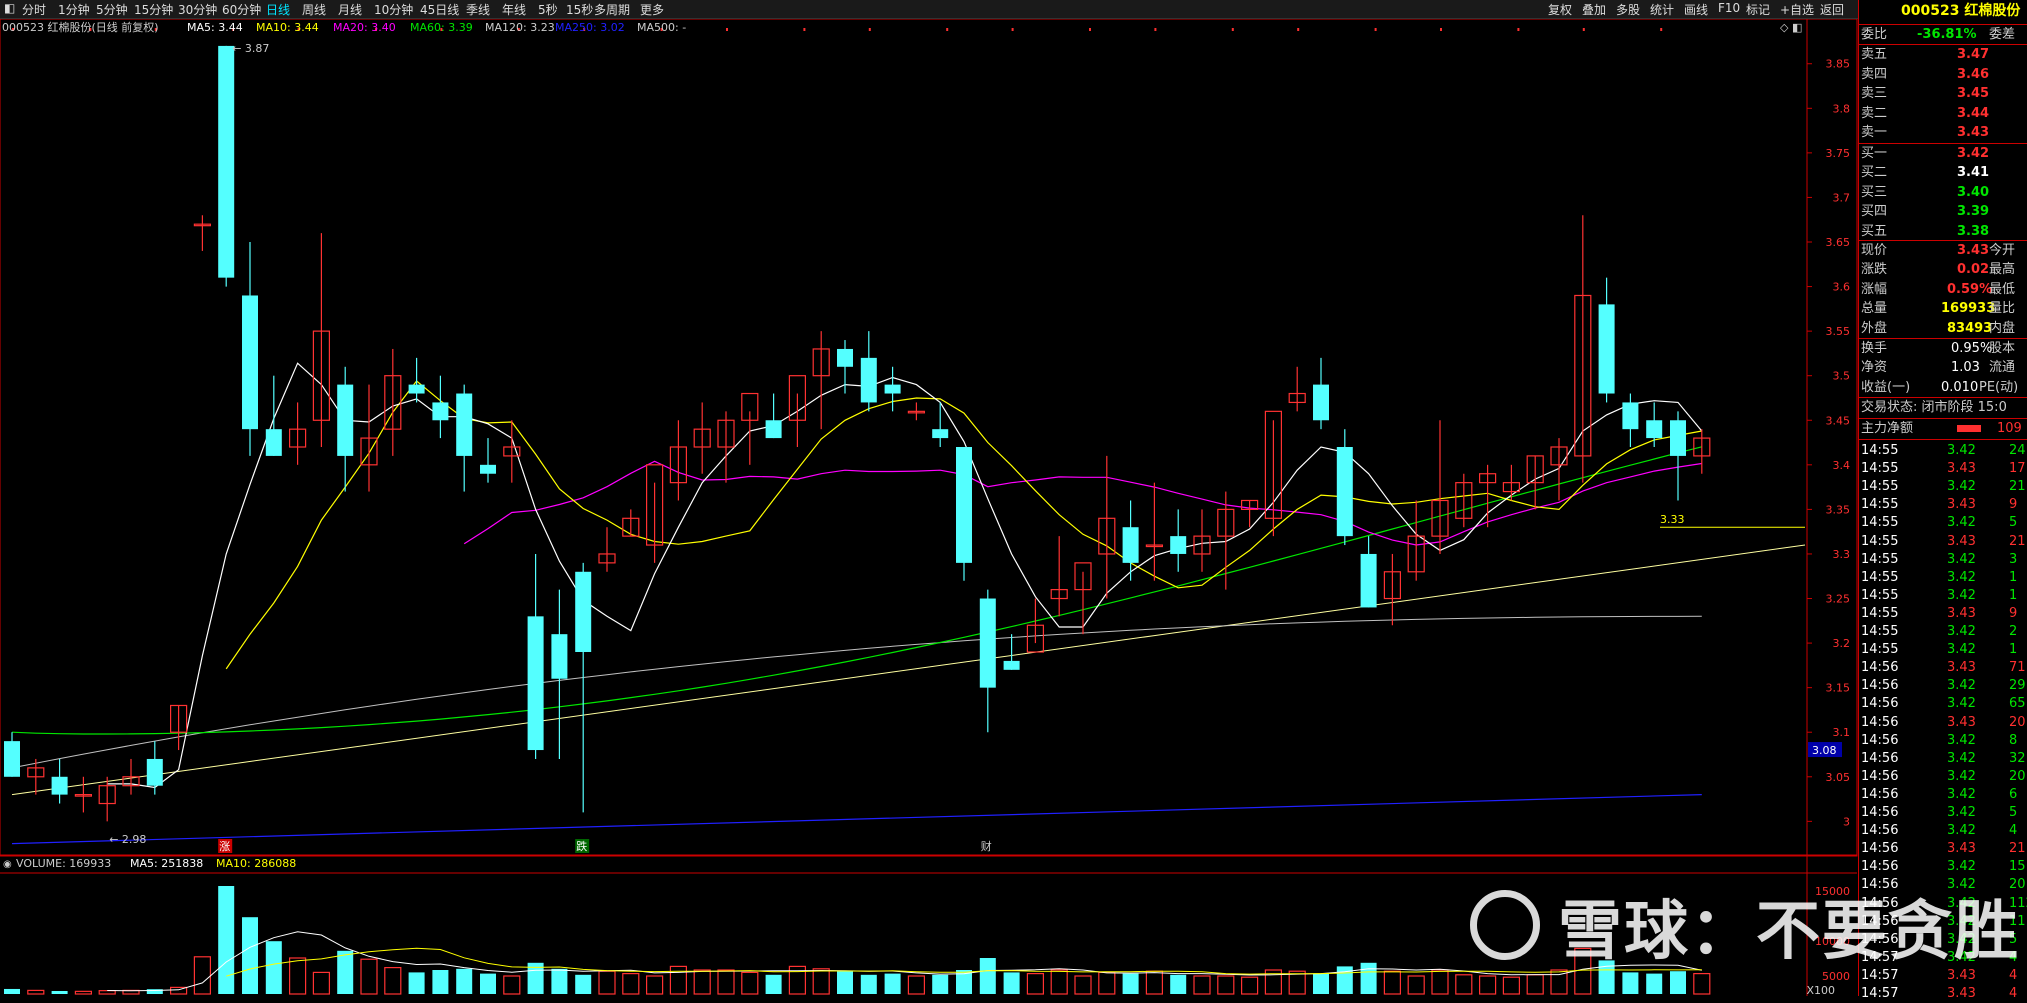 The width and height of the screenshot is (2027, 1003). I want to click on tick-row: 14:55 3.42 2, so click(1943, 631).